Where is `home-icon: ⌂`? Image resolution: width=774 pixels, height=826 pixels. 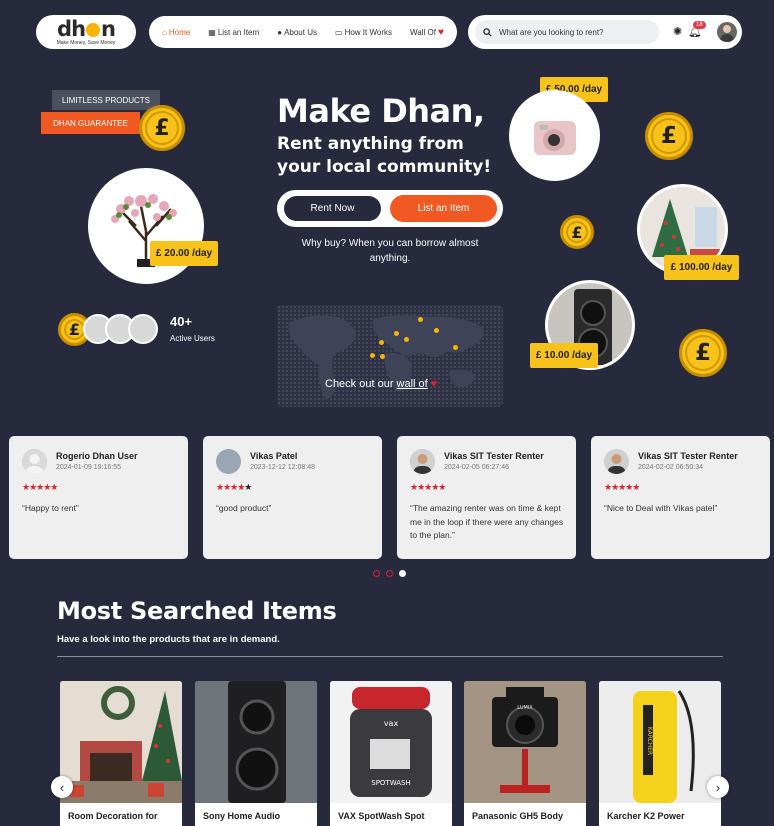
home-icon: ⌂ is located at coordinates (164, 32).